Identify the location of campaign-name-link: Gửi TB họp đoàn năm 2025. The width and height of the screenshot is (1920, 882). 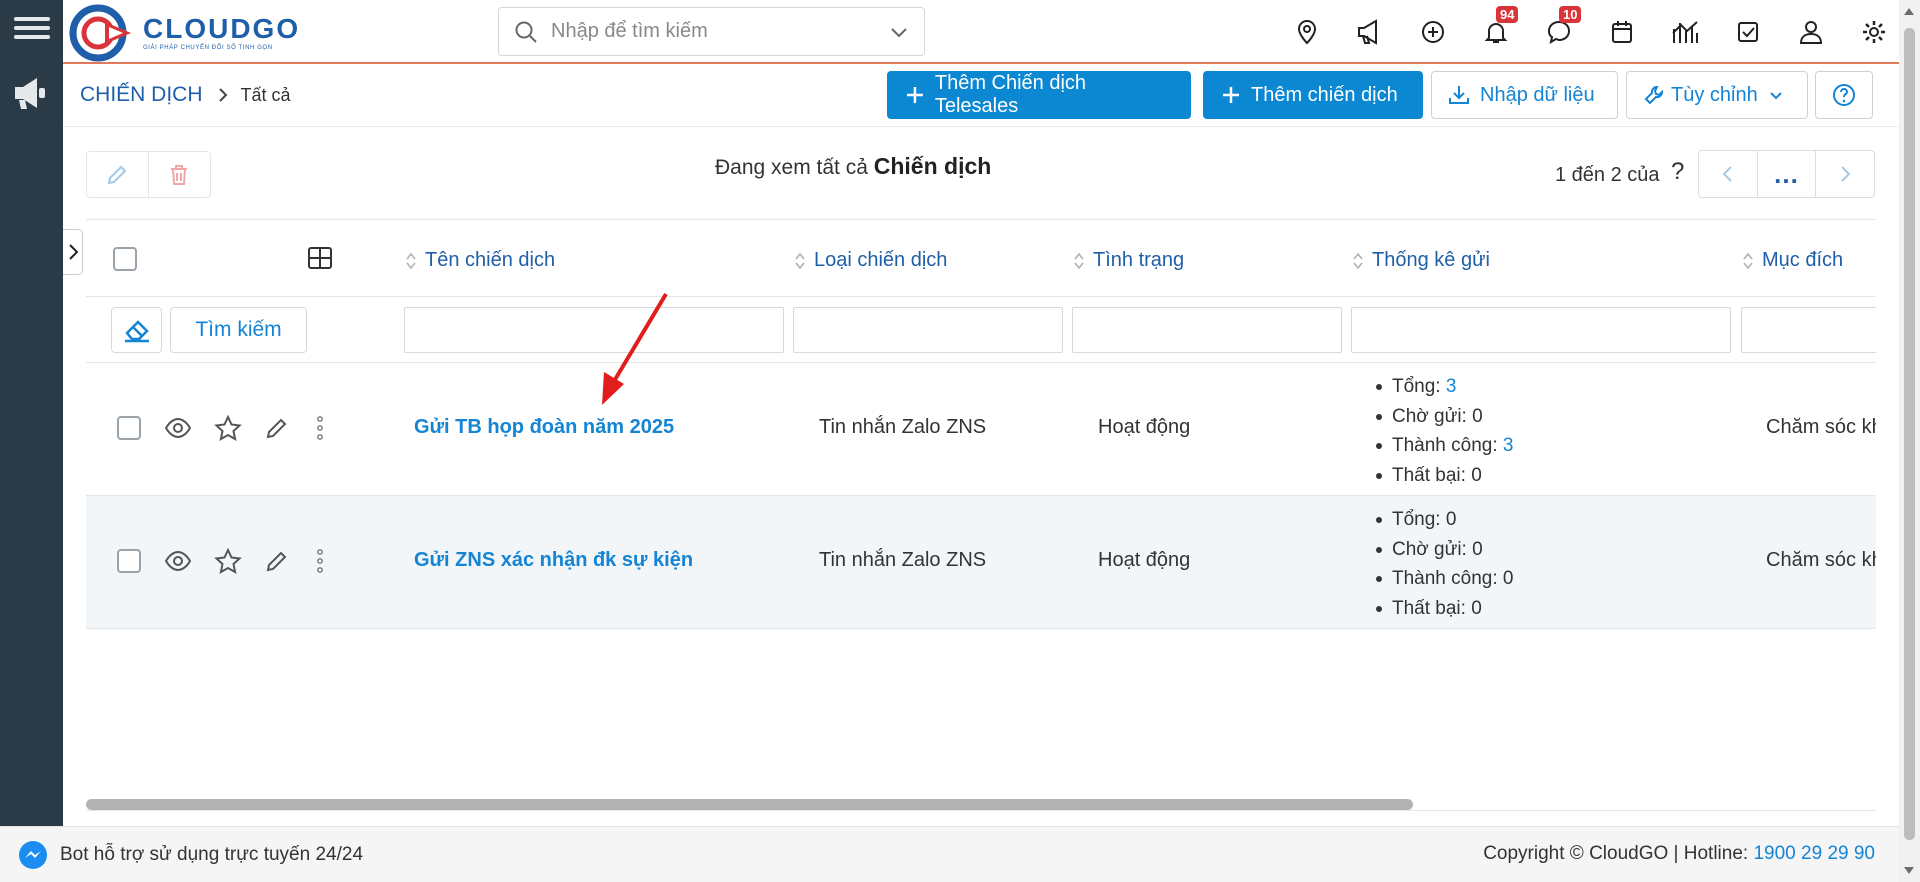
(544, 427).